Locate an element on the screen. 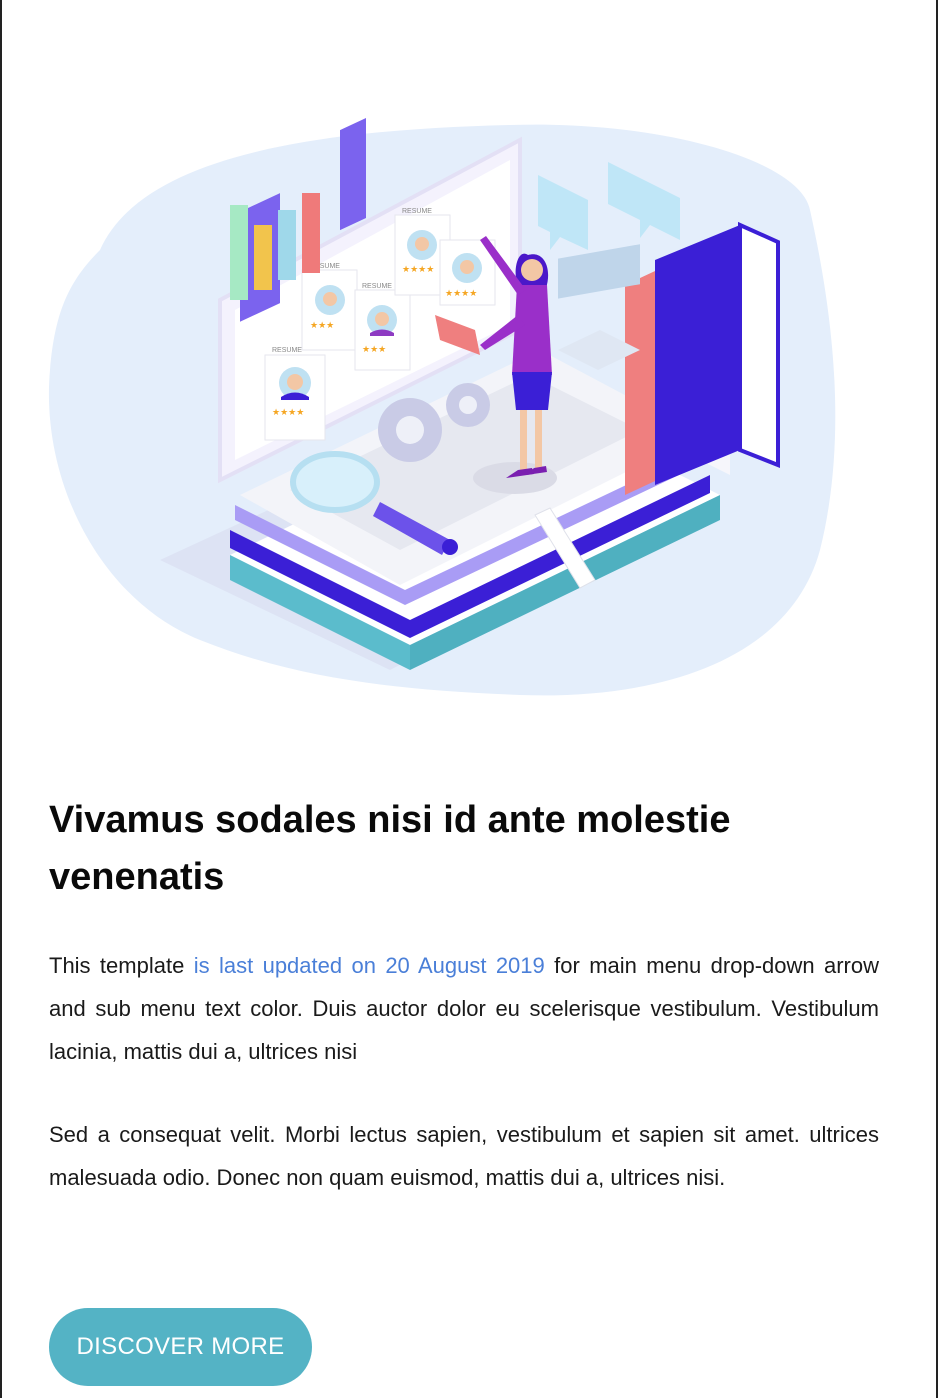  resume-card: RESUME ★★★★ is located at coordinates (295, 394).